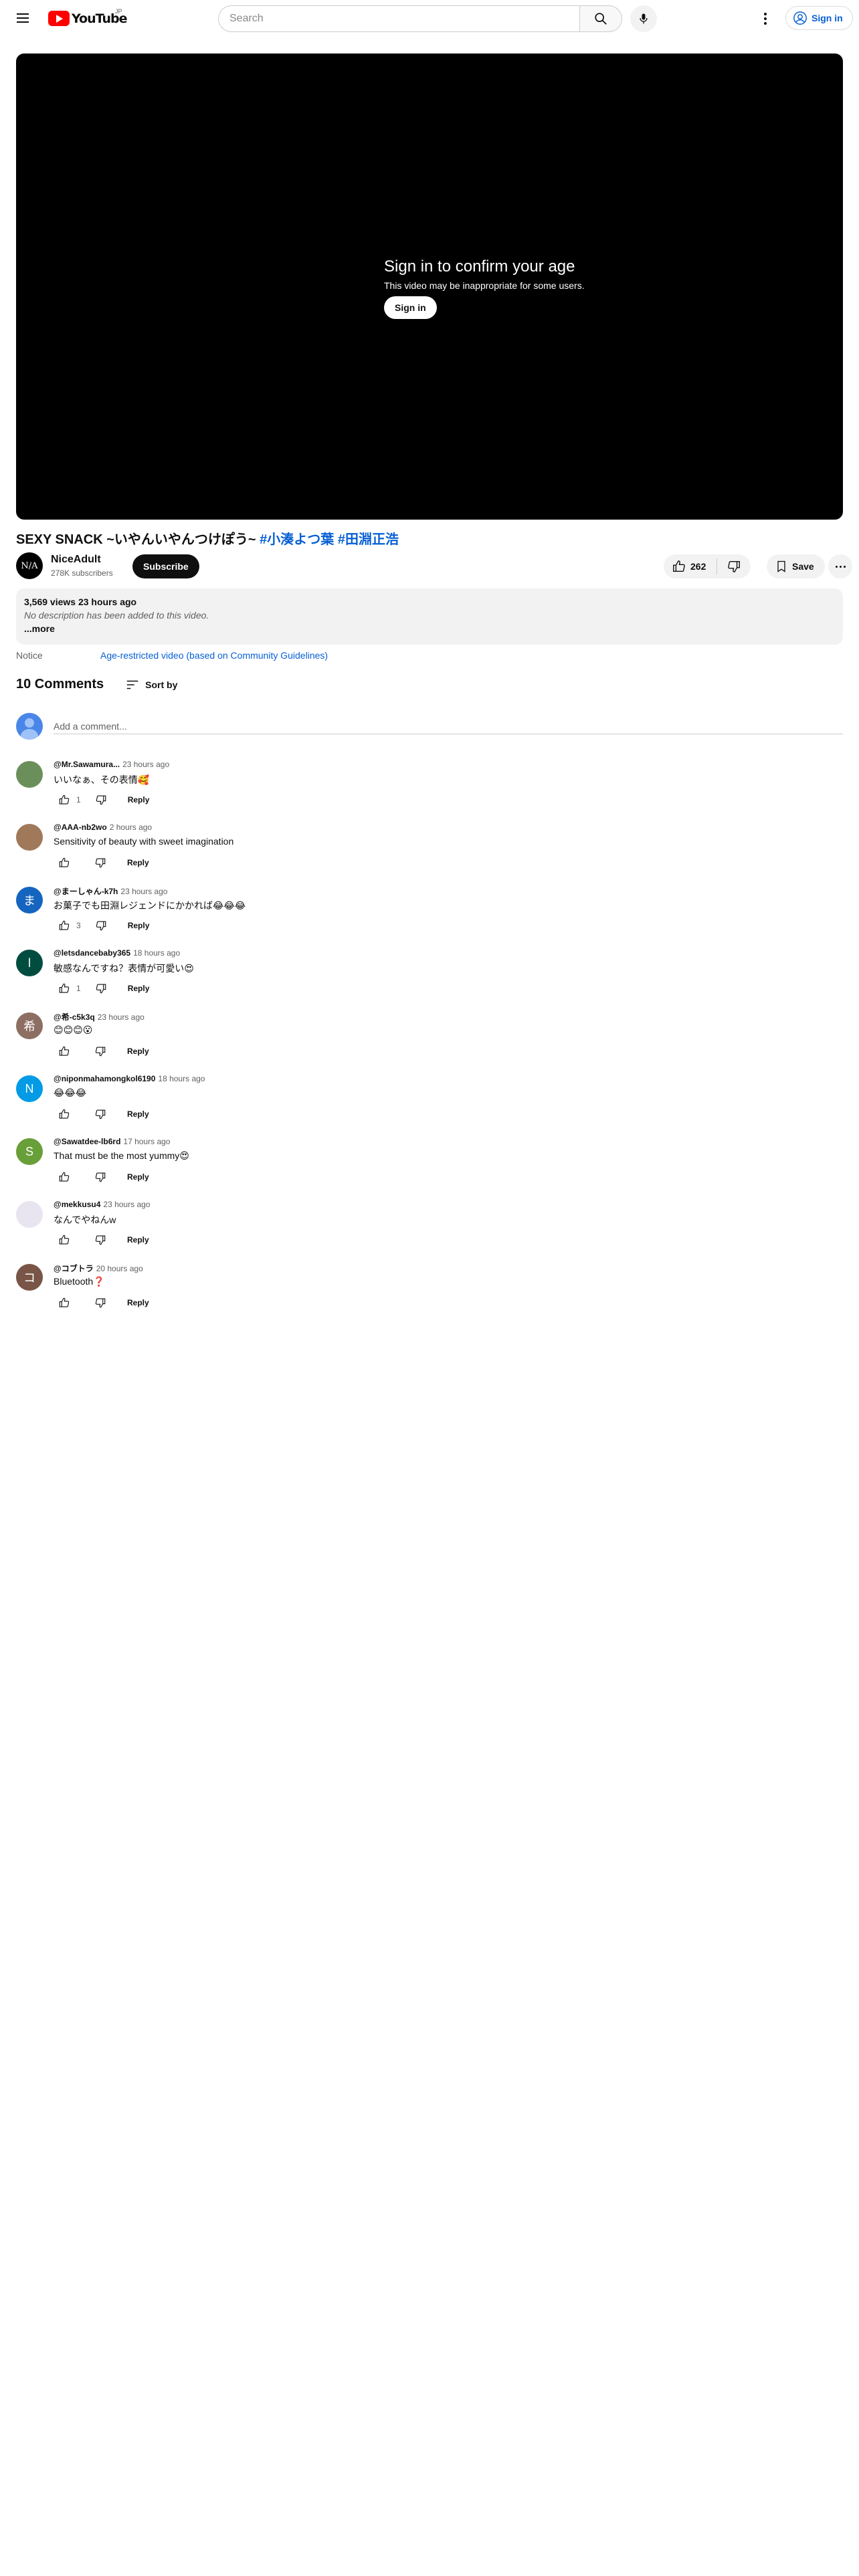 The width and height of the screenshot is (859, 2576). What do you see at coordinates (166, 566) in the screenshot?
I see `subscribe-button: Subscribe` at bounding box center [166, 566].